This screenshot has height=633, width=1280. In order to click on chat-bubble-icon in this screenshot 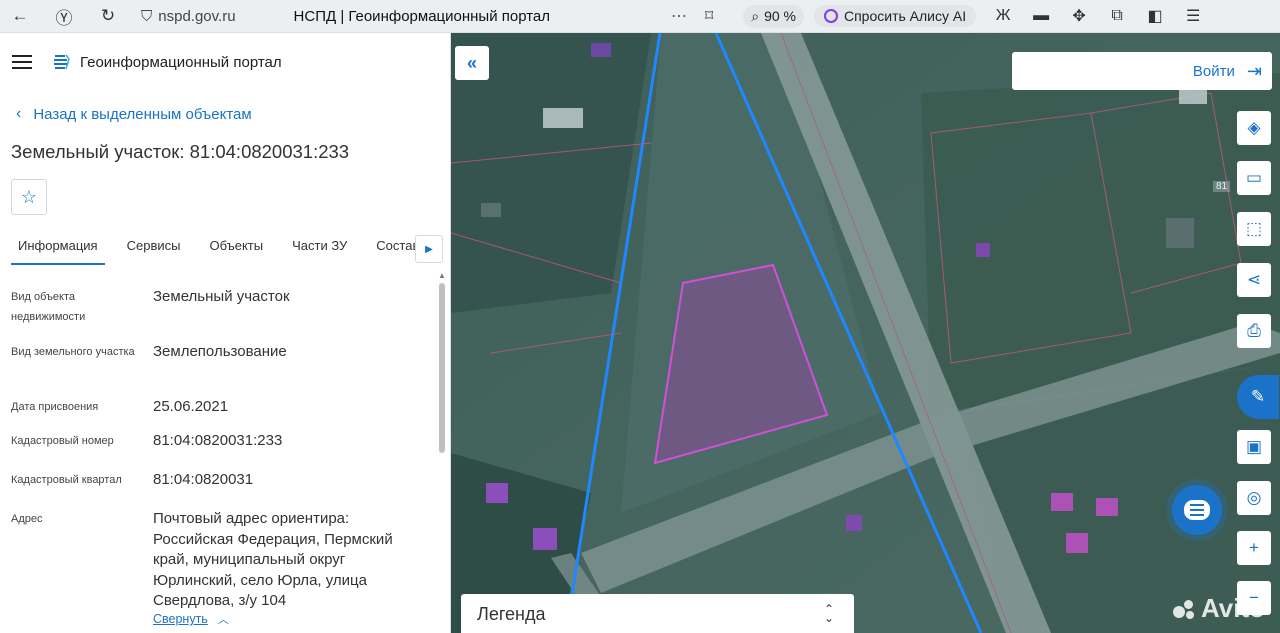, I will do `click(1197, 510)`.